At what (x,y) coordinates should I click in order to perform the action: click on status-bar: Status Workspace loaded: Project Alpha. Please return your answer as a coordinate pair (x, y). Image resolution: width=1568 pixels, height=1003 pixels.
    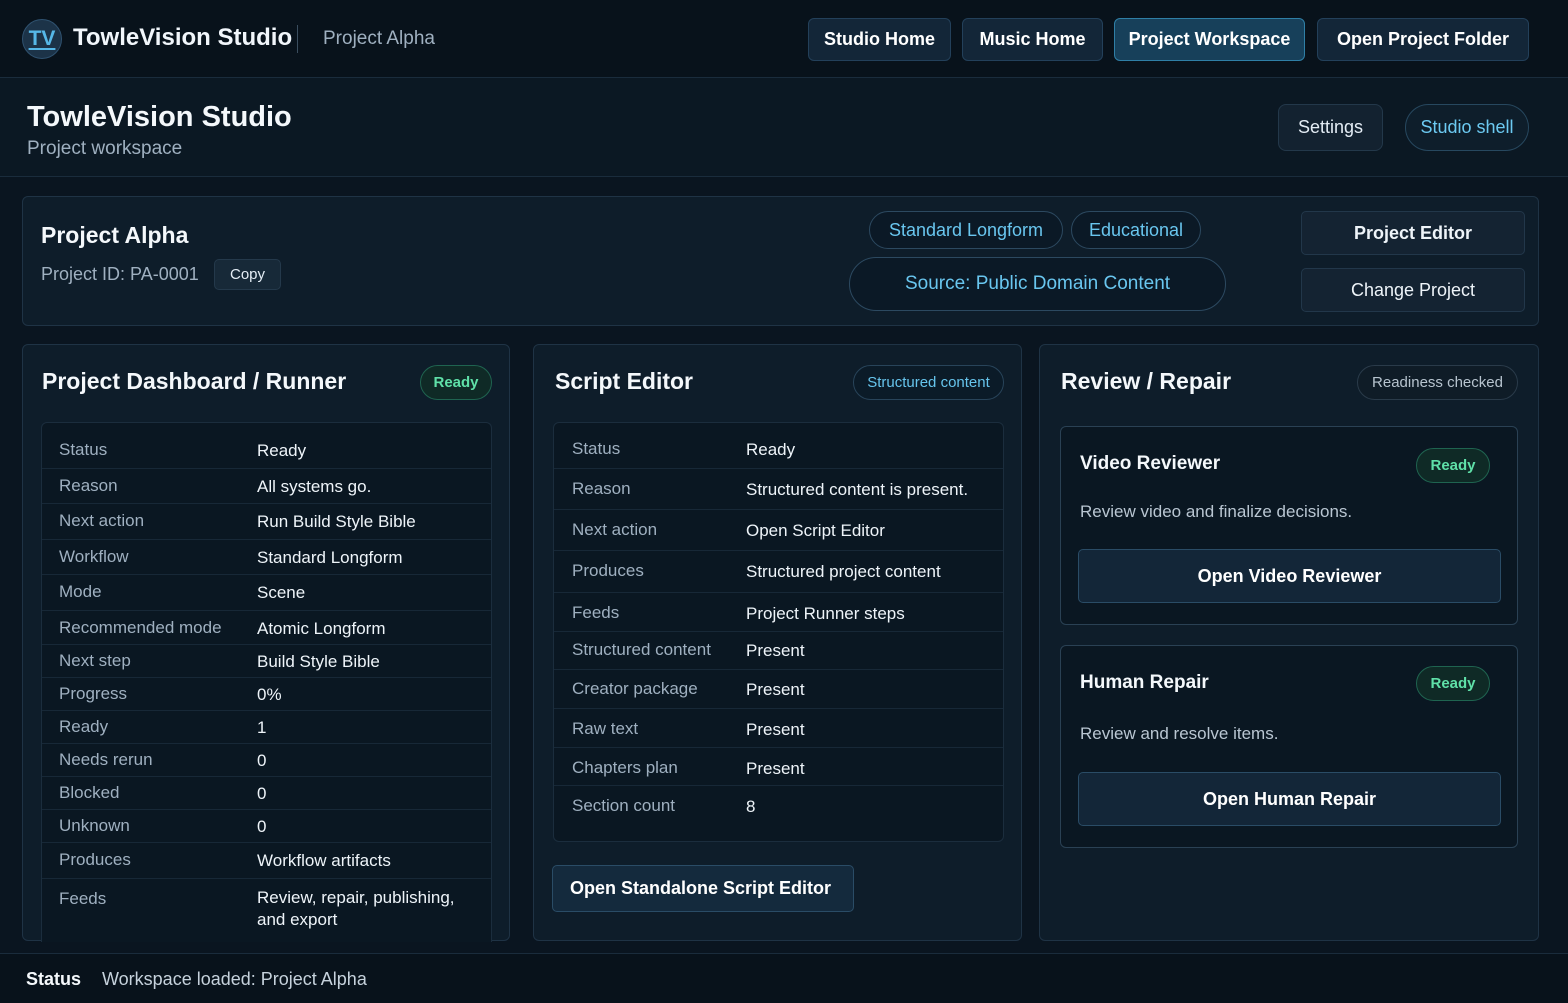
    Looking at the image, I should click on (784, 978).